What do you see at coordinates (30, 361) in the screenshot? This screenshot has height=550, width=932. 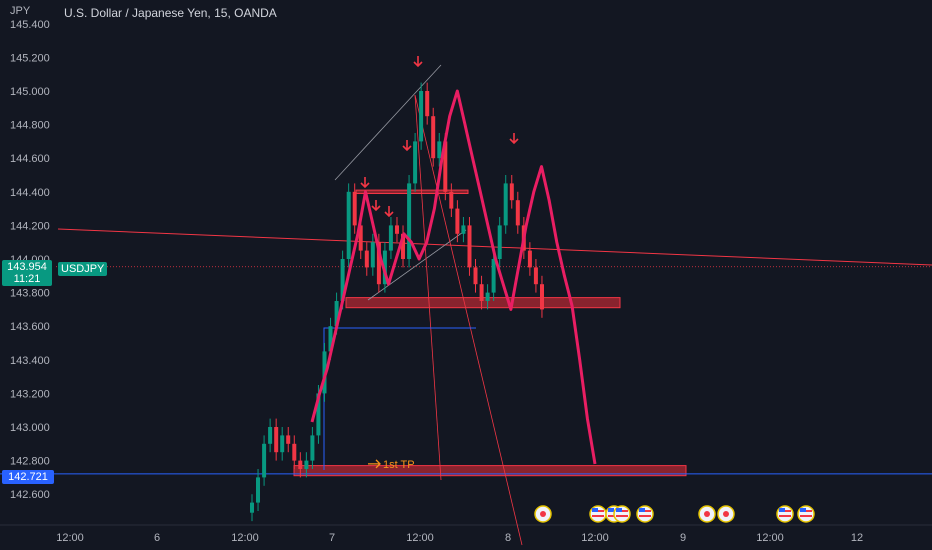 I see `y-tick-label: 143.400` at bounding box center [30, 361].